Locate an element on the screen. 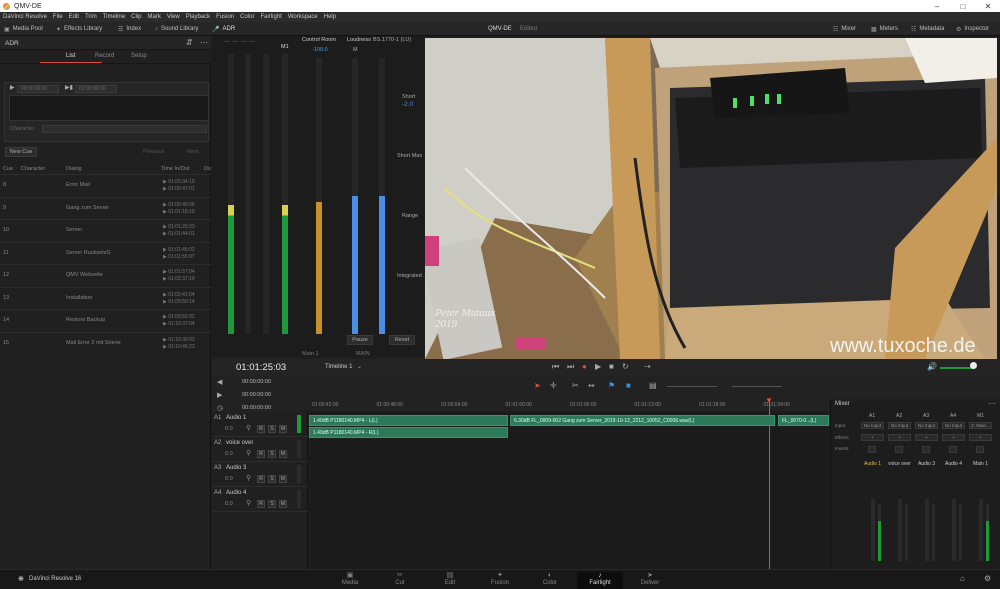 The width and height of the screenshot is (1000, 589). media-pool-button: ▣ Media Pool is located at coordinates (23, 29).